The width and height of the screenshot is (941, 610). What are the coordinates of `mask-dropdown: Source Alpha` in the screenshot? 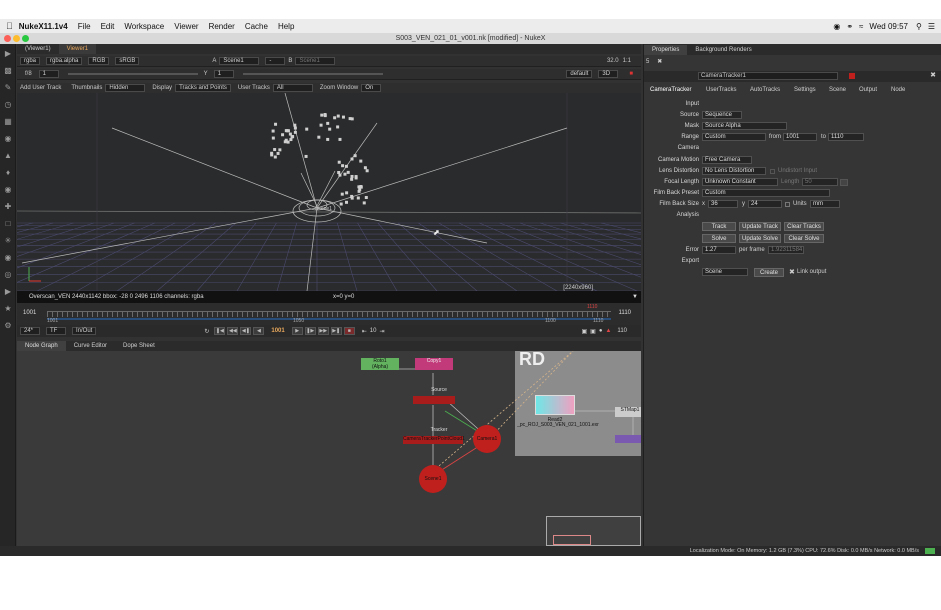 It's located at (744, 126).